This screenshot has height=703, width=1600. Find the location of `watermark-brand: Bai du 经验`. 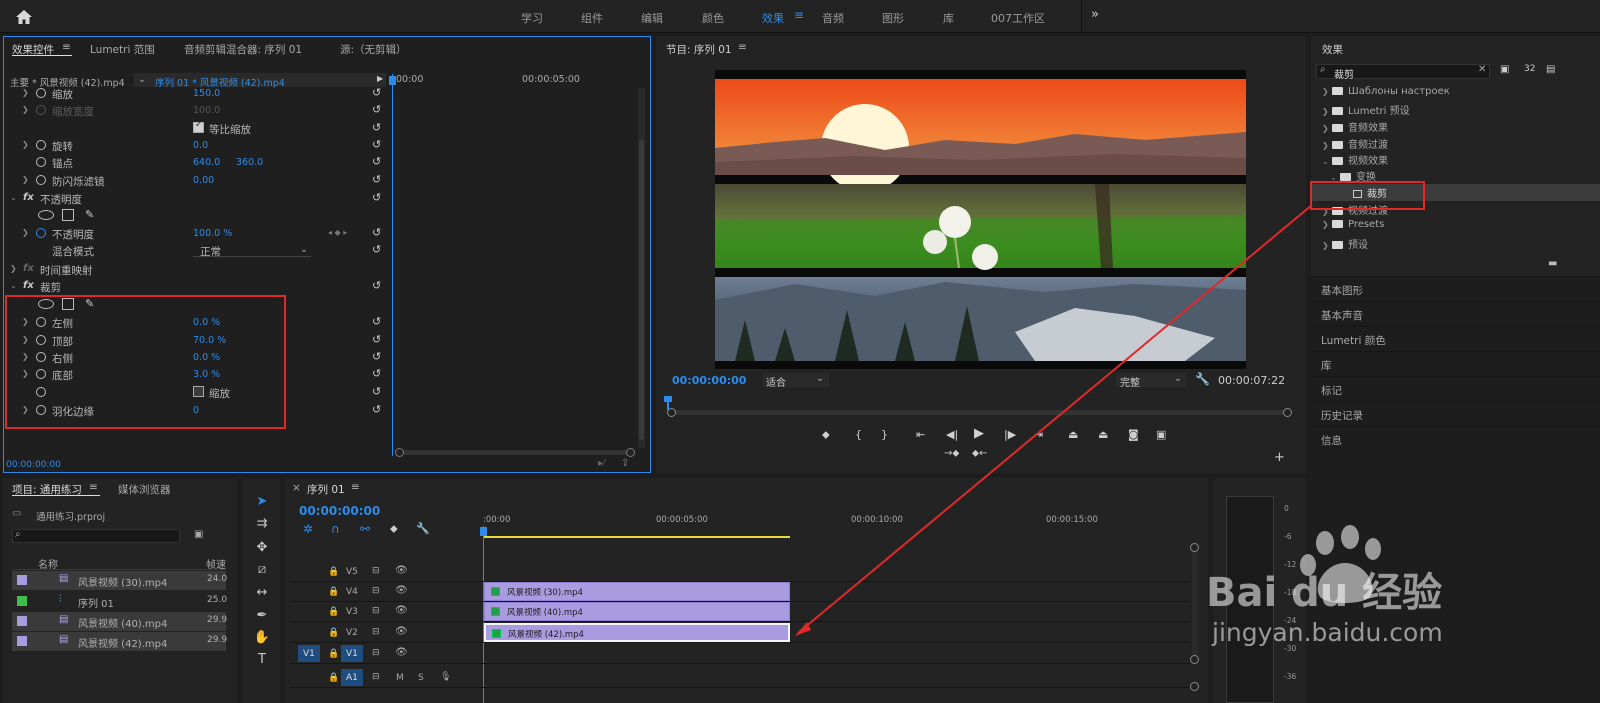

watermark-brand: Bai du 经验 is located at coordinates (1324, 593).